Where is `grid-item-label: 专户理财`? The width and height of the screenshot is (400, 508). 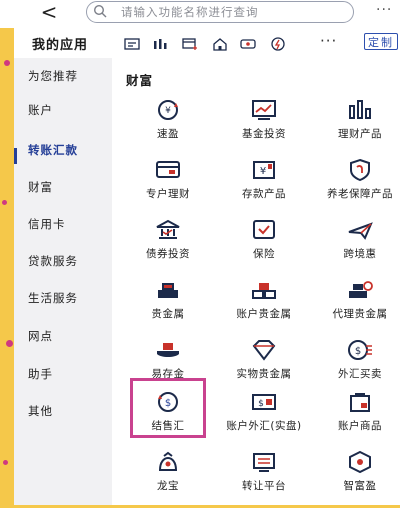
grid-item-label: 专户理财 is located at coordinates (168, 194).